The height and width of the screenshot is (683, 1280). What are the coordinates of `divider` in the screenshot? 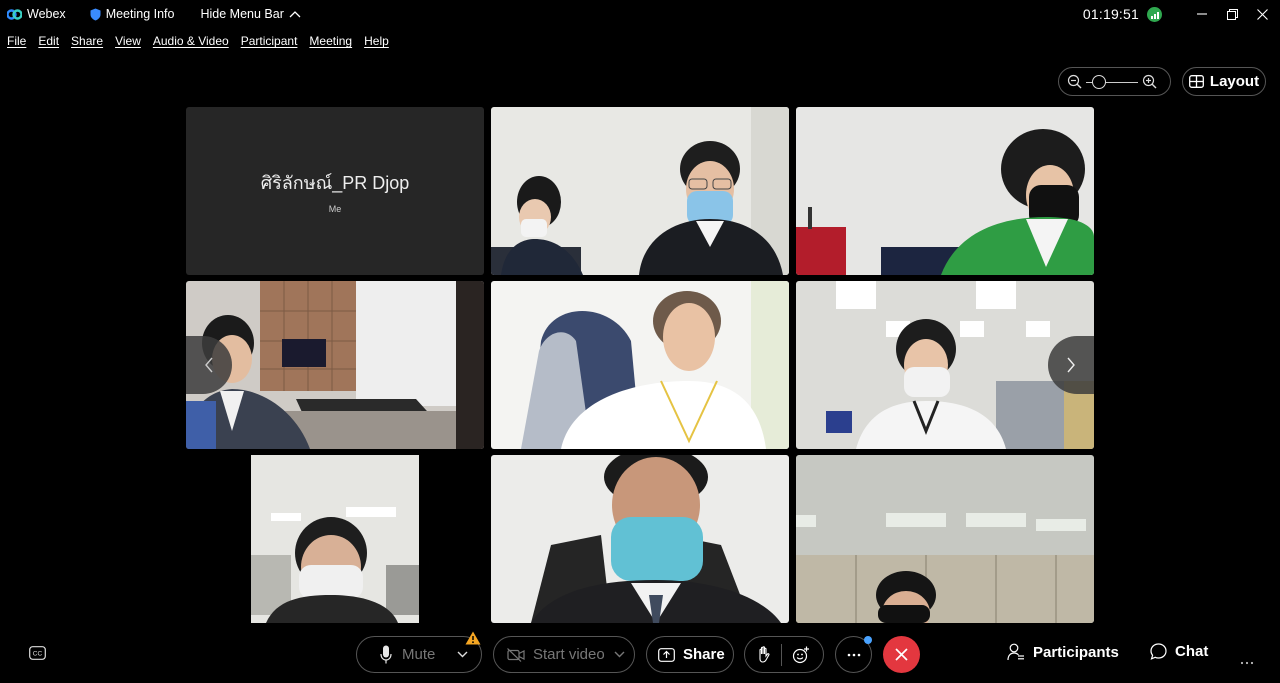 It's located at (781, 654).